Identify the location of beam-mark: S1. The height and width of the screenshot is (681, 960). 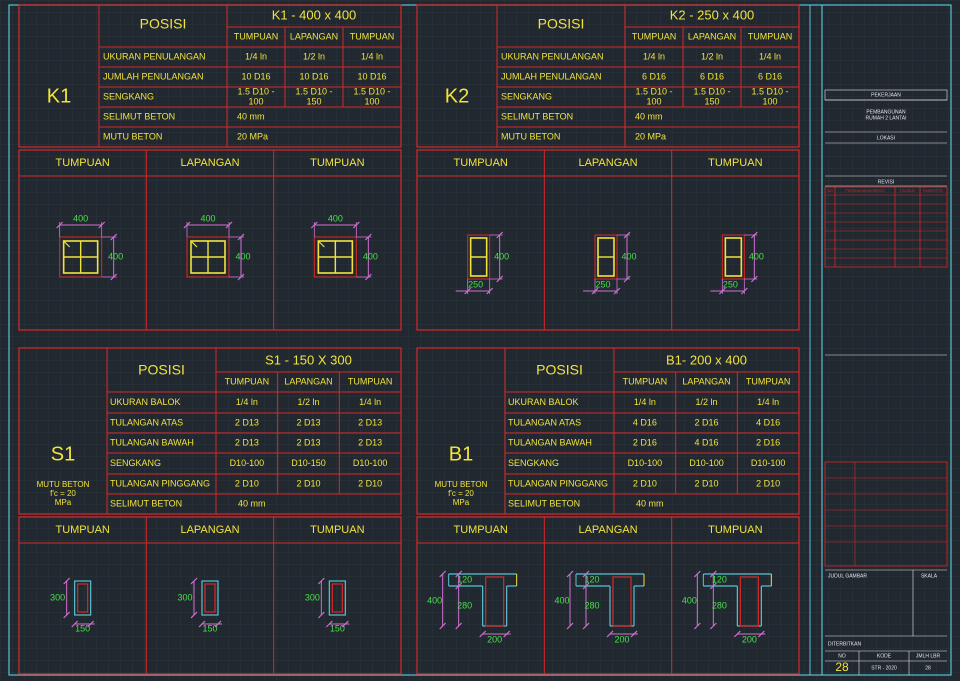
(63, 454).